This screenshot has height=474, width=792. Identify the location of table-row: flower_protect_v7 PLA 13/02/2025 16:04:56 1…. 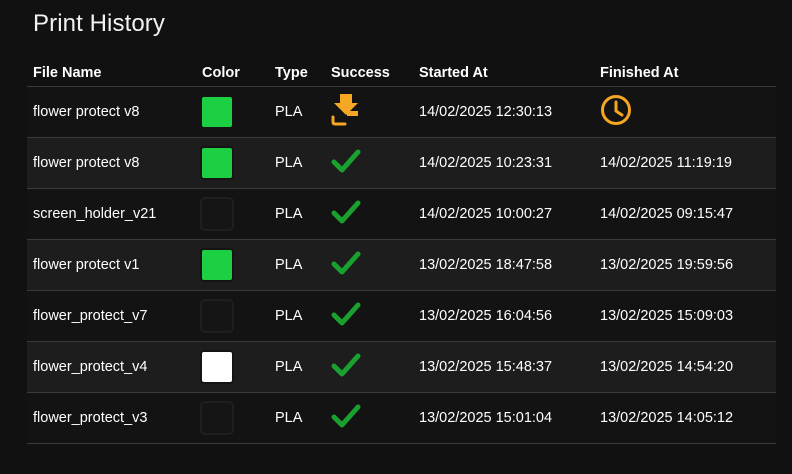
(401, 316).